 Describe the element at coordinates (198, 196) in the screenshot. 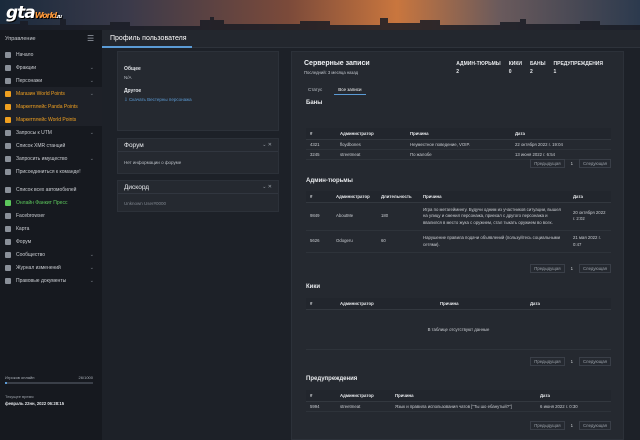

I see `discord-panel: Дискорд ⌄ ✕ Unknown User#0000` at that location.